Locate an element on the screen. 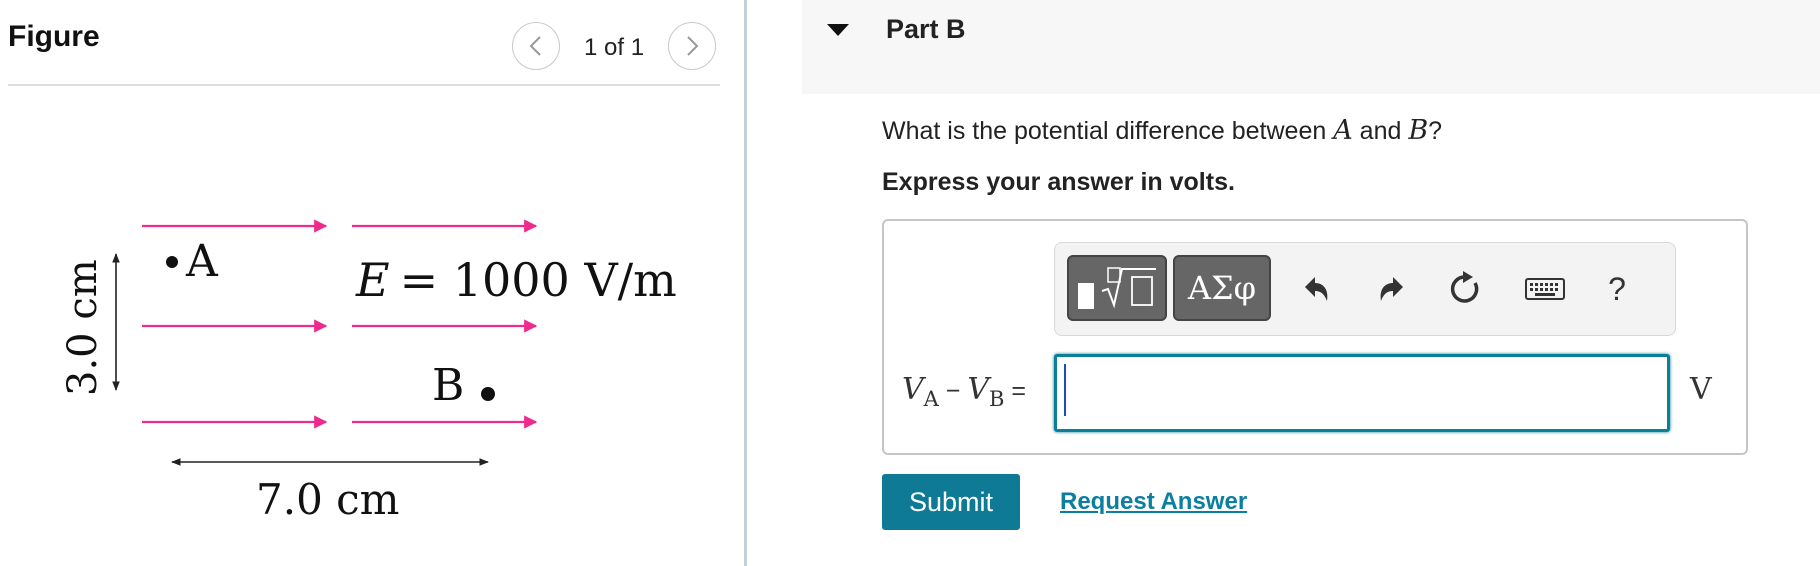 Image resolution: width=1820 pixels, height=566 pixels. point-a-label: A is located at coordinates (202, 261).